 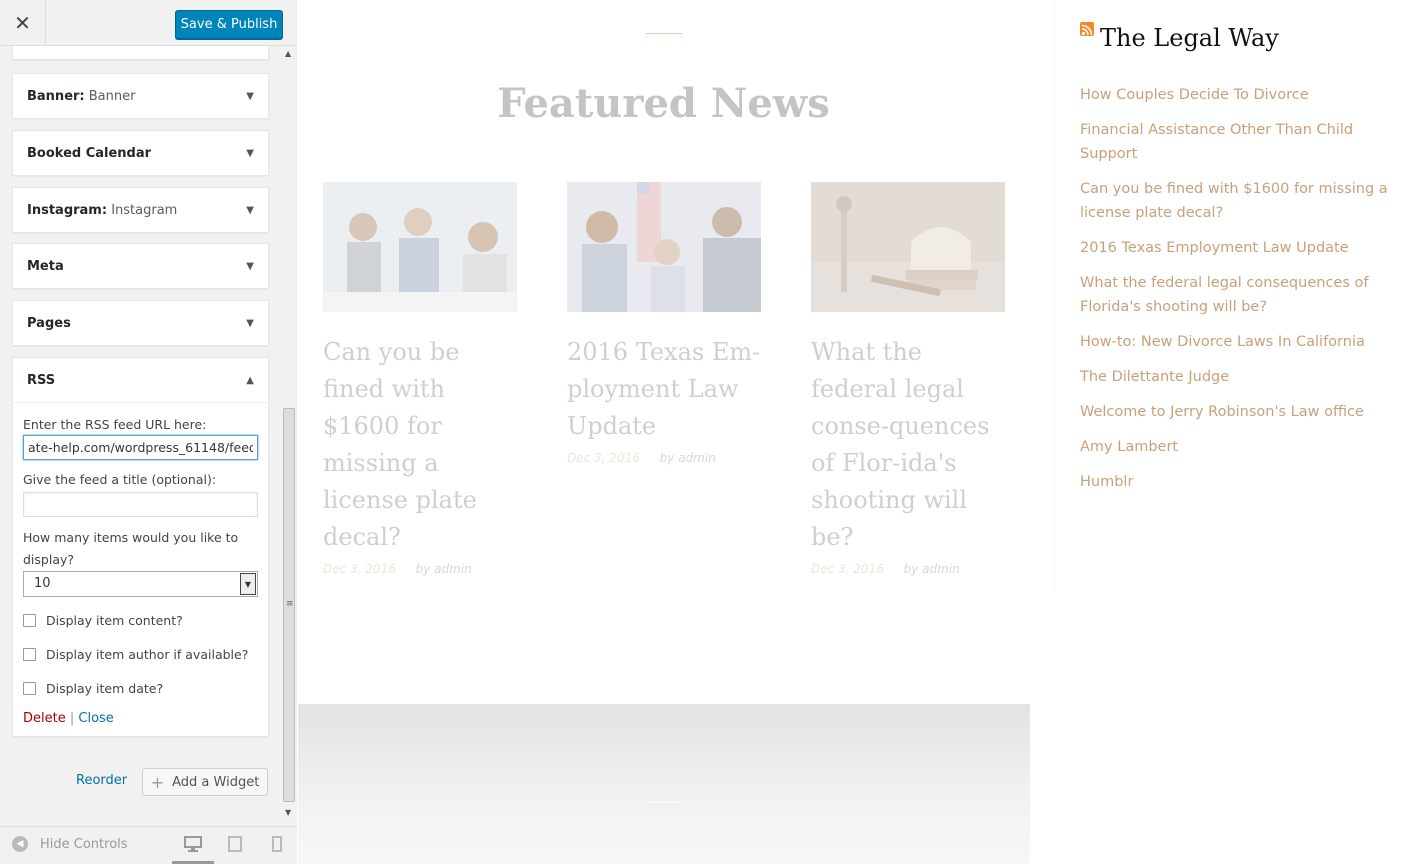 What do you see at coordinates (140, 96) in the screenshot?
I see `widget-banner: Banner: Banner ▼` at bounding box center [140, 96].